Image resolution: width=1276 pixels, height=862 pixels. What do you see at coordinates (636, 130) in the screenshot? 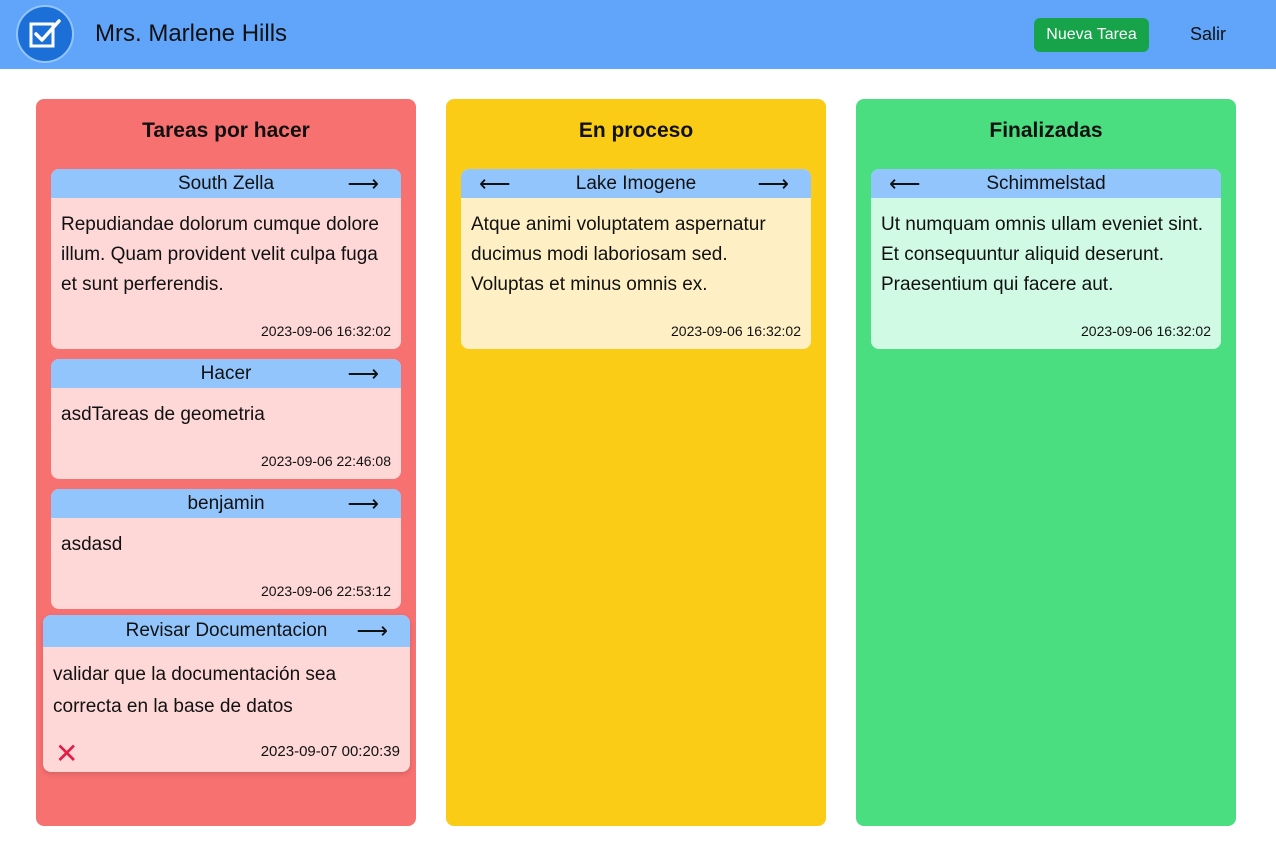
I see `column-title: En proceso` at bounding box center [636, 130].